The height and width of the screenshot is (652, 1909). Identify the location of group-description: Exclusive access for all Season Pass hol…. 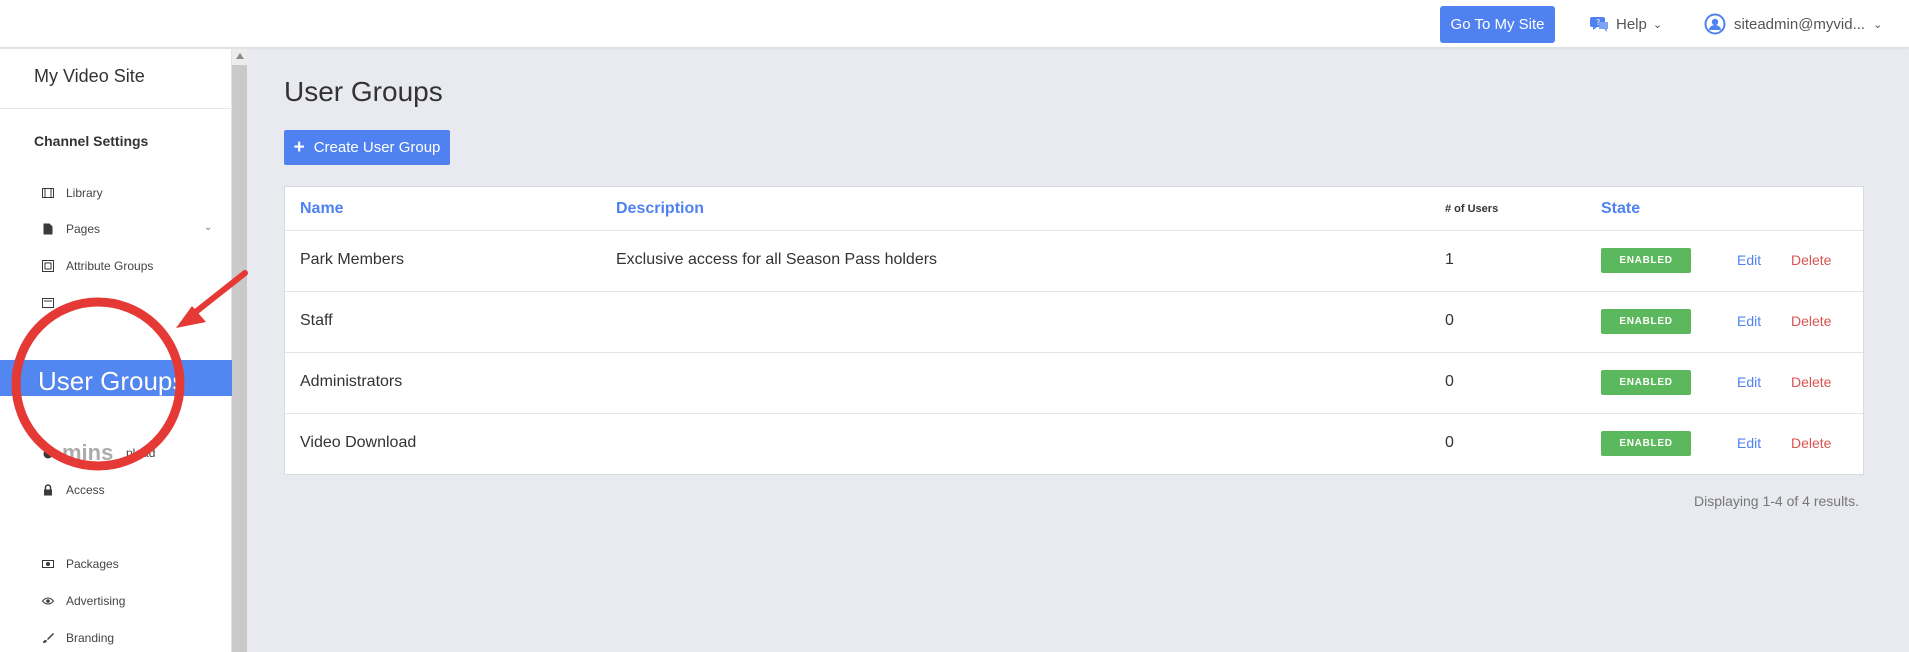
(777, 259).